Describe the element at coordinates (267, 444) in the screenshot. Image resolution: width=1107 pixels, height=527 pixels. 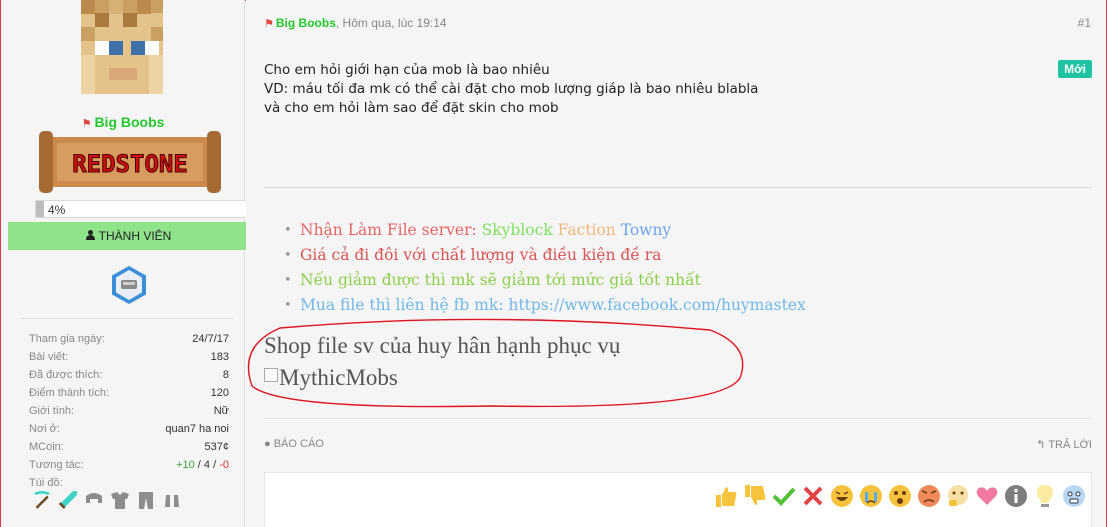
I see `warning-icon: ●` at that location.